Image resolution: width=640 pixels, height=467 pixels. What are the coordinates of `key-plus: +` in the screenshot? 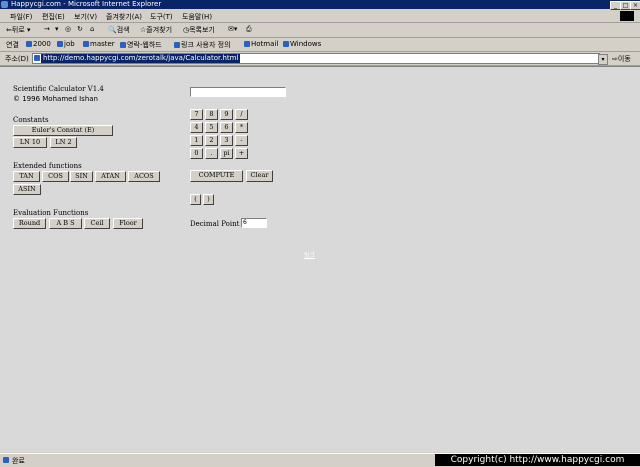 It's located at (241, 153).